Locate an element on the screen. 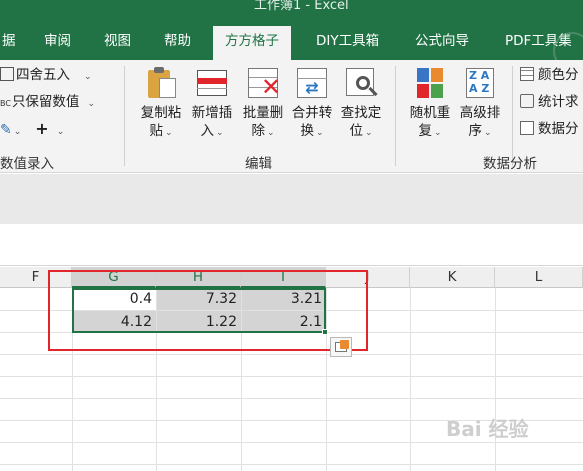 The width and height of the screenshot is (583, 471). advanced-sort-button: Z AA Z 高级排 序 ⌄ is located at coordinates (480, 104).